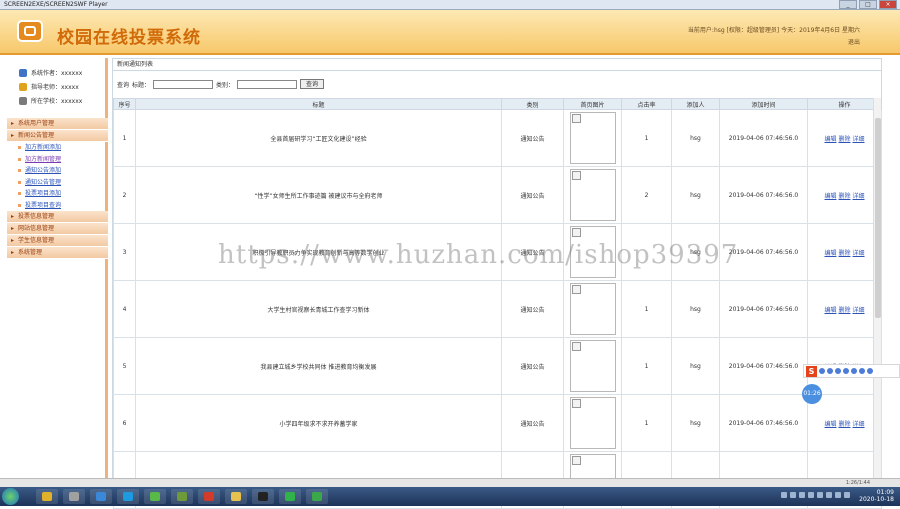 The width and height of the screenshot is (900, 509). What do you see at coordinates (183, 84) in the screenshot?
I see `title-search-input` at bounding box center [183, 84].